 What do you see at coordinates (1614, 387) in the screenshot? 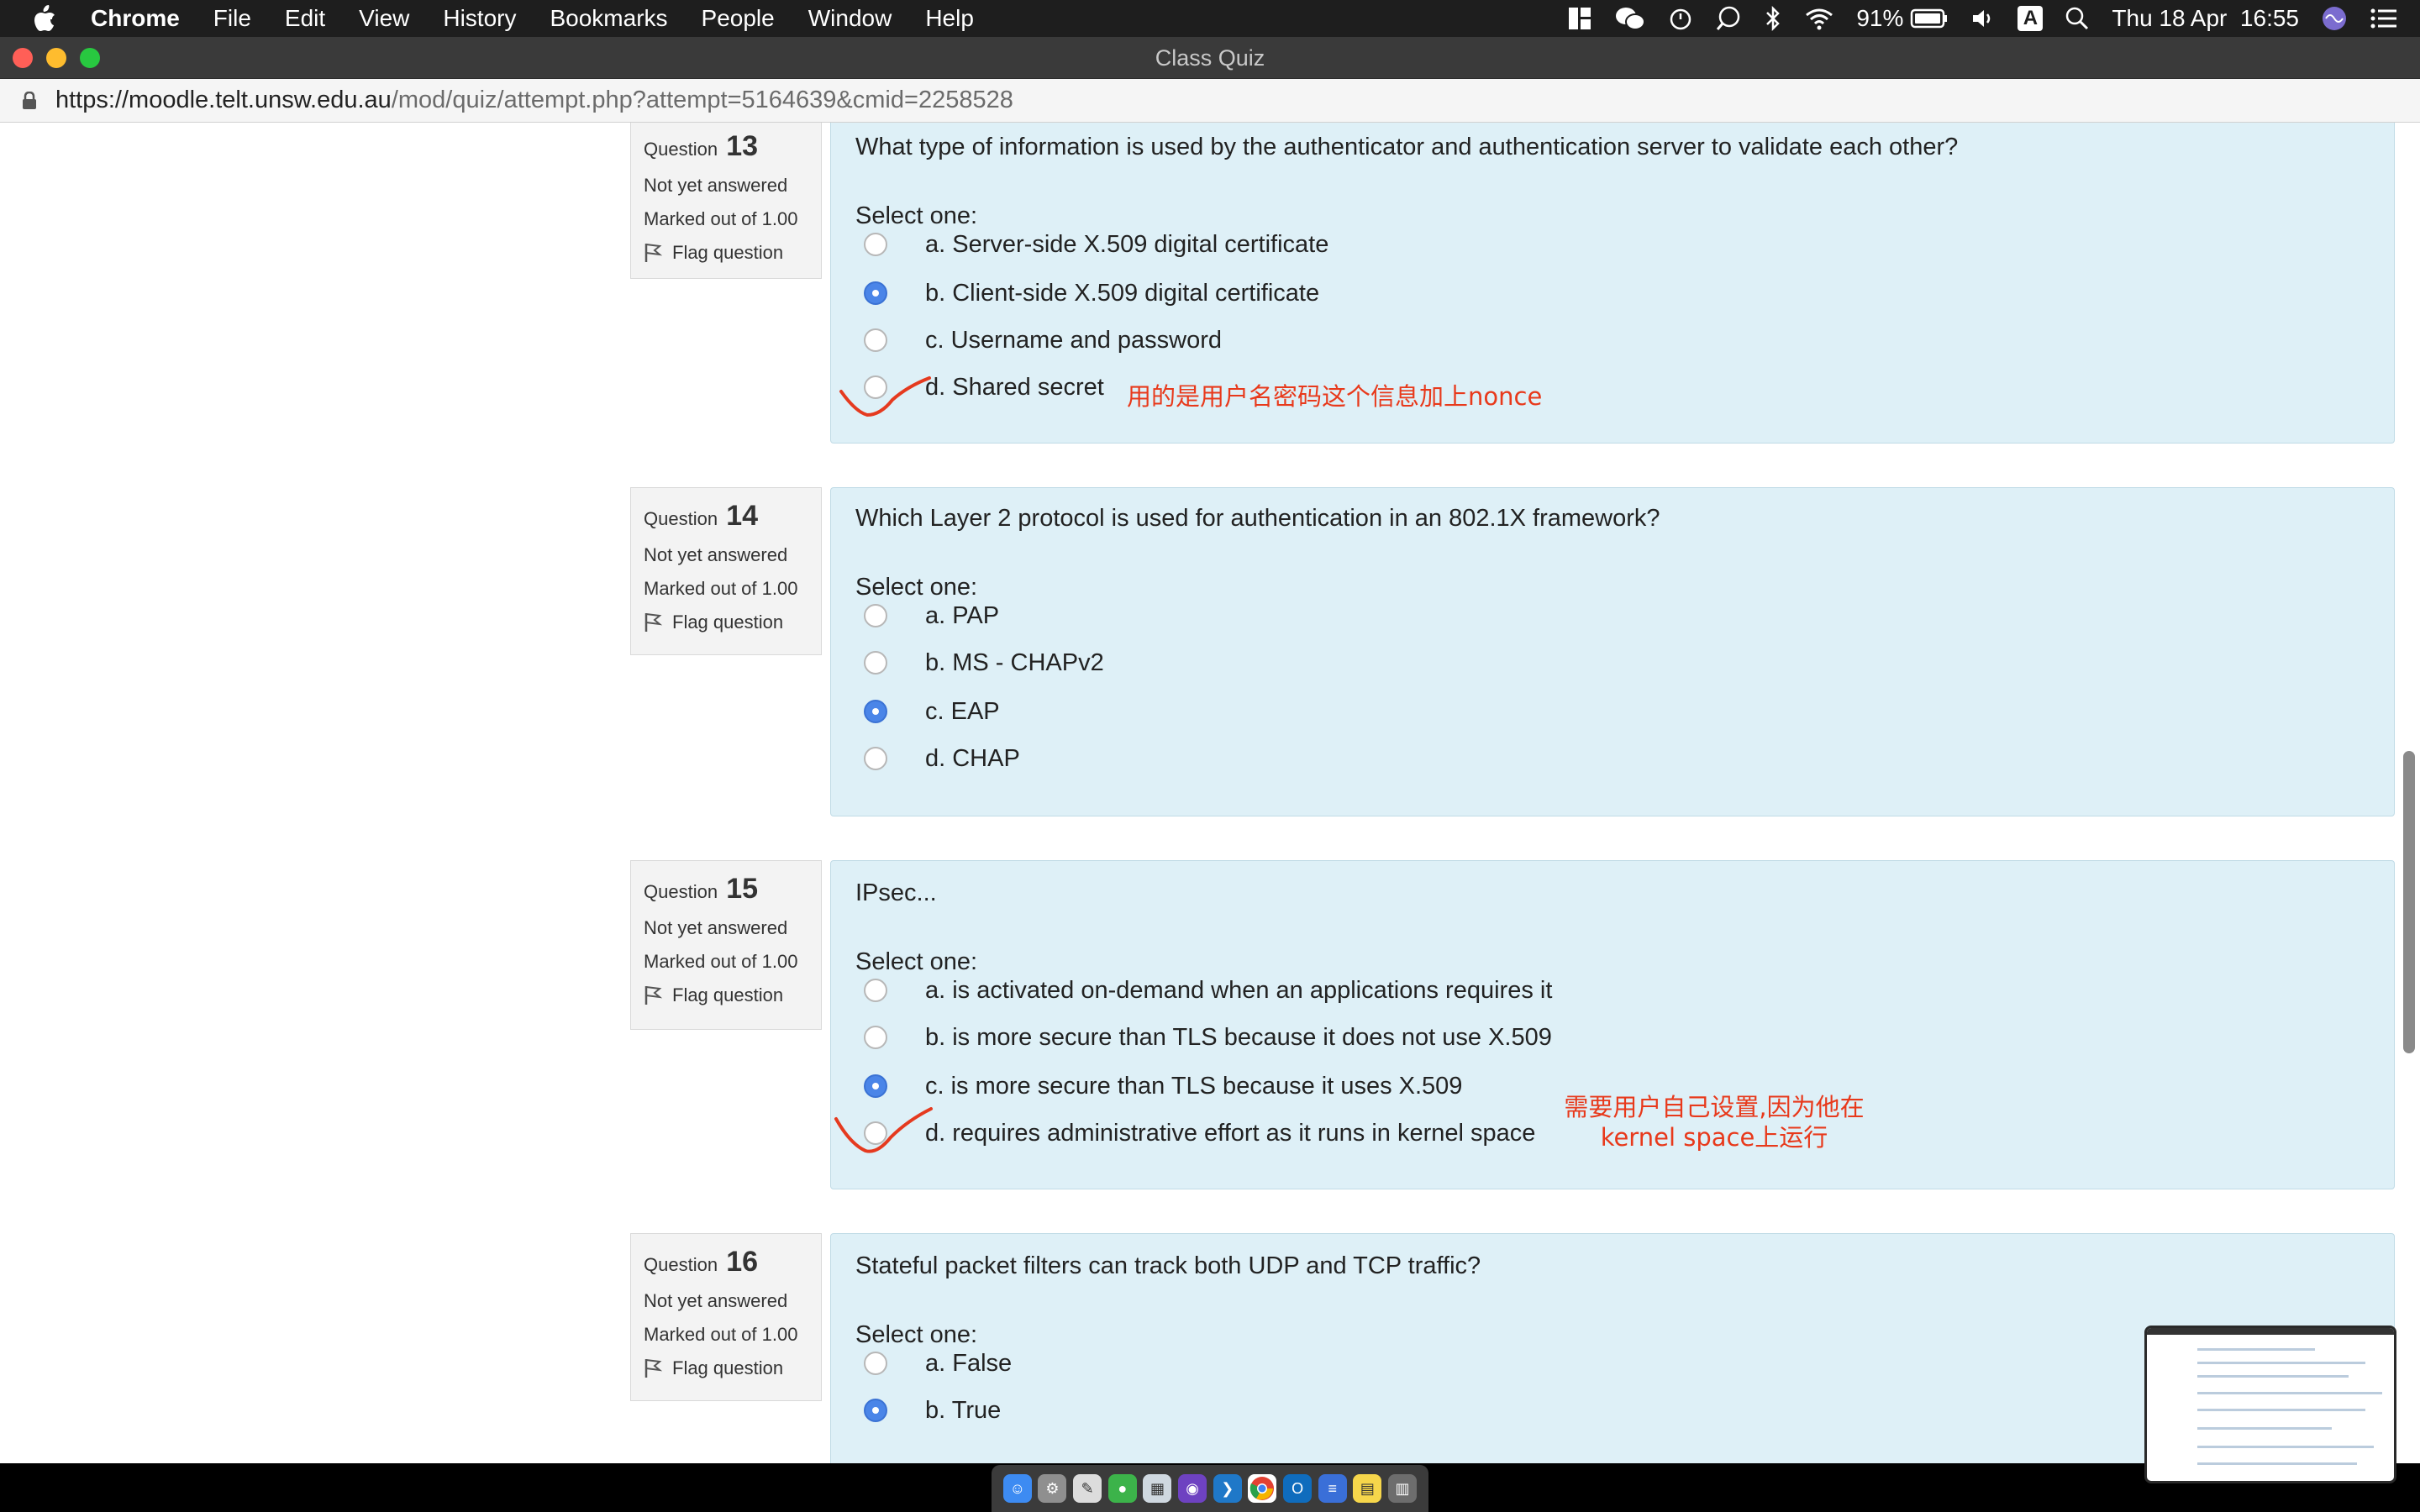
I see `answer-option: d. Shared secret` at bounding box center [1614, 387].